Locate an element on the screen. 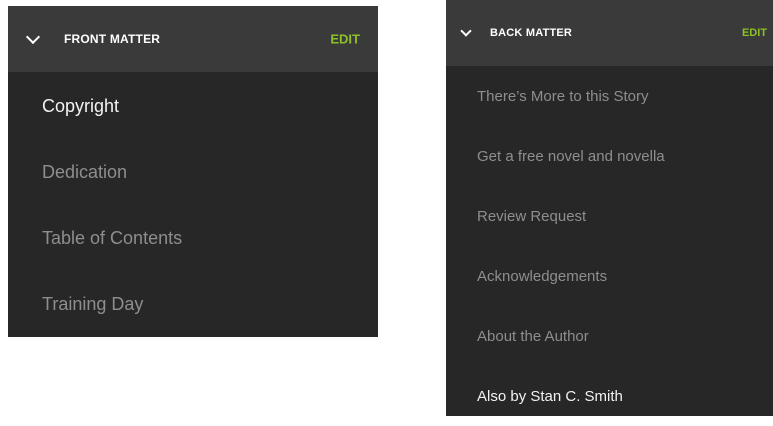 The width and height of the screenshot is (773, 426). back-matter-edit-button: EDIT is located at coordinates (754, 33).